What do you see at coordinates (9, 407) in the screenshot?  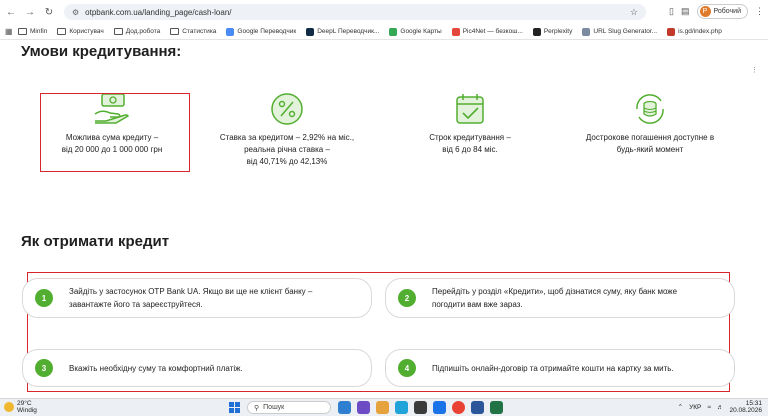 I see `sun-icon` at bounding box center [9, 407].